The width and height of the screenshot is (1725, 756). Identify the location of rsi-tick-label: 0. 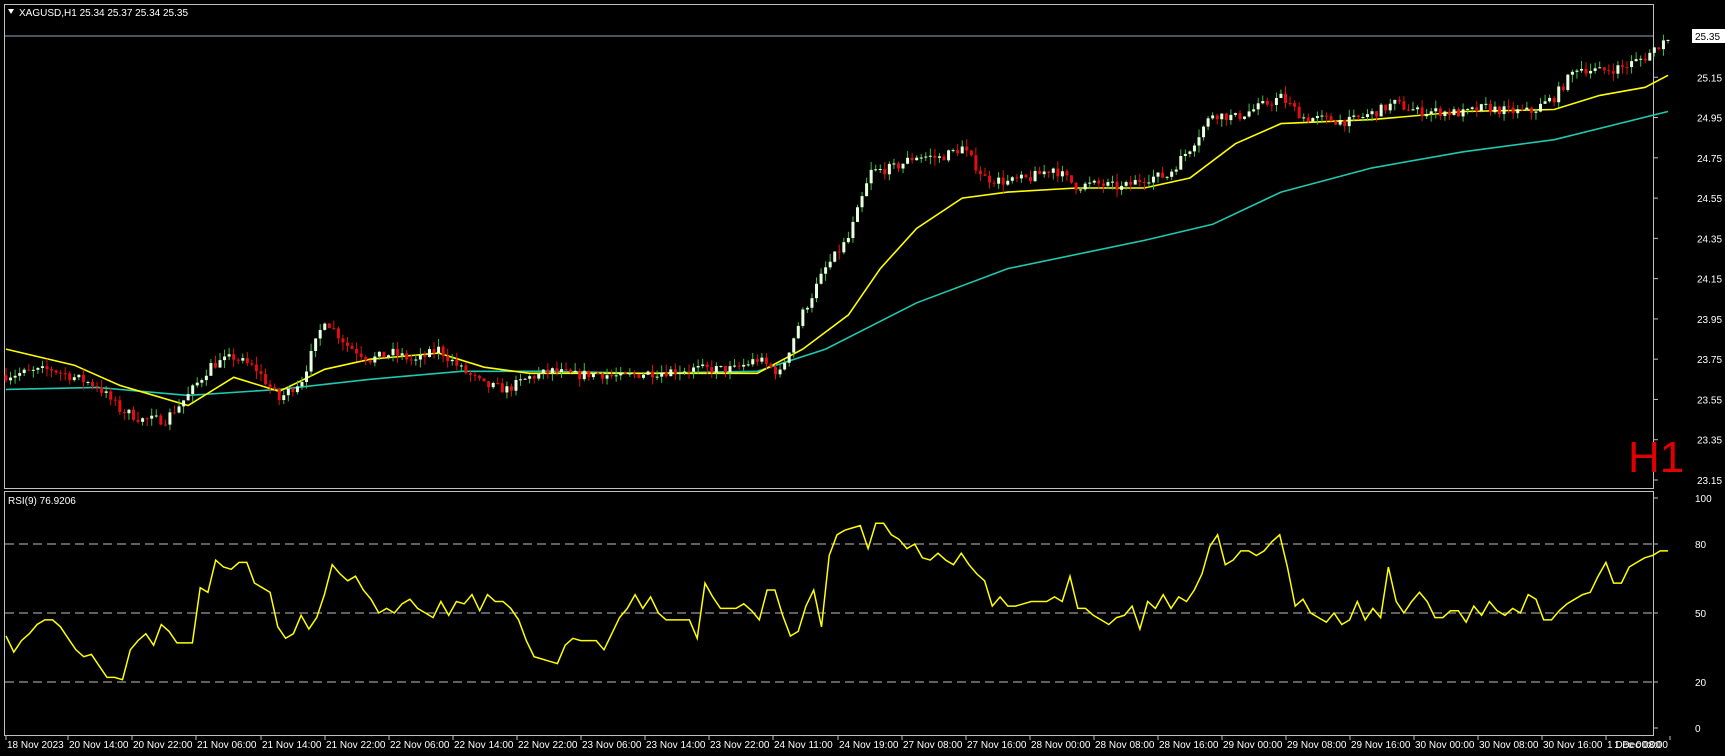
(1698, 729).